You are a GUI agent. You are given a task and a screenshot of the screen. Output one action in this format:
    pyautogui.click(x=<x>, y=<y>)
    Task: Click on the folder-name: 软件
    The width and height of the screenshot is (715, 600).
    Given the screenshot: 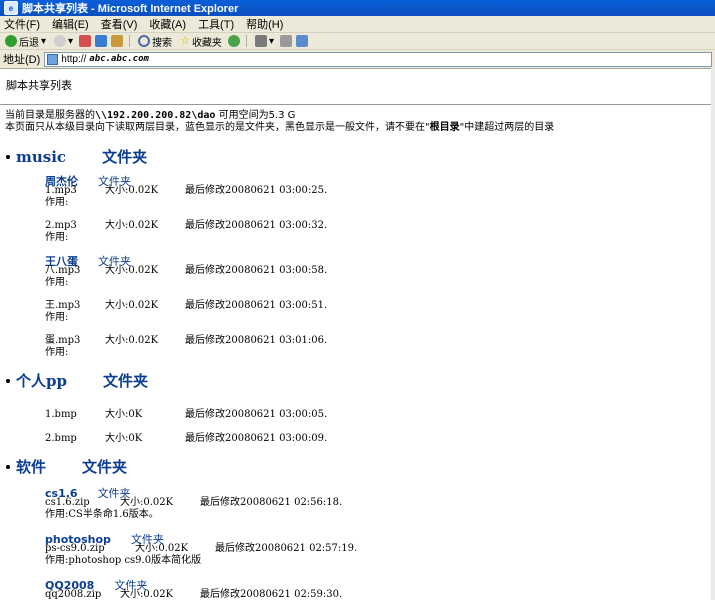 What is the action you would take?
    pyautogui.click(x=31, y=467)
    